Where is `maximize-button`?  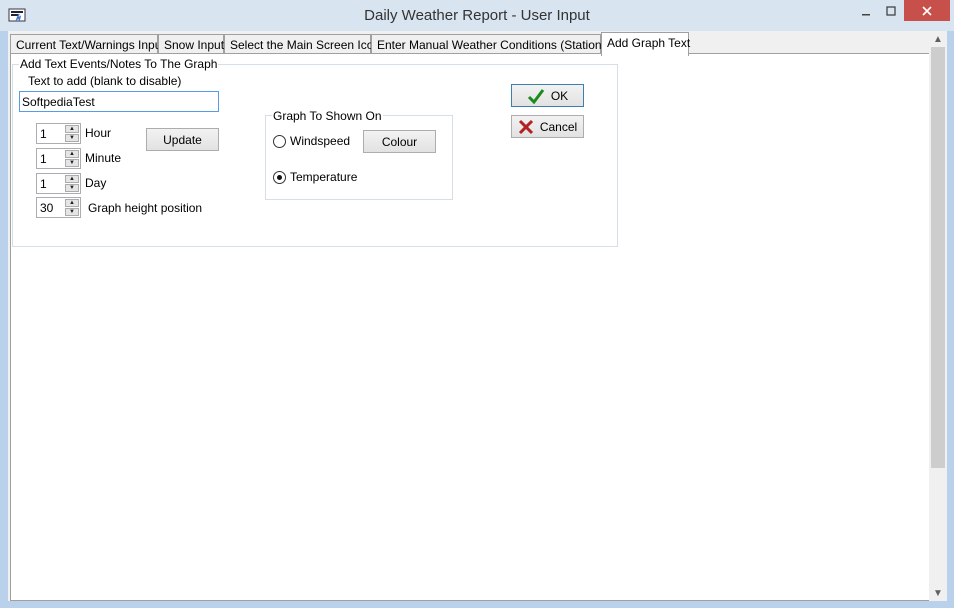 maximize-button is located at coordinates (891, 10).